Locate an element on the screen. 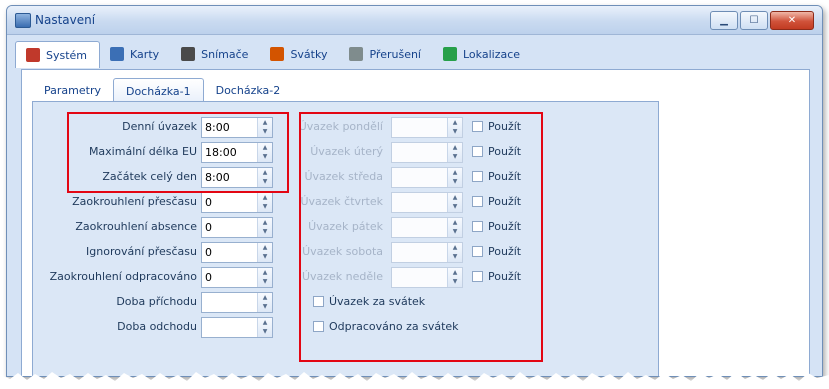  sub-tab-strip: Parametry Docházka-1 Docházka-2 is located at coordinates (162, 89).